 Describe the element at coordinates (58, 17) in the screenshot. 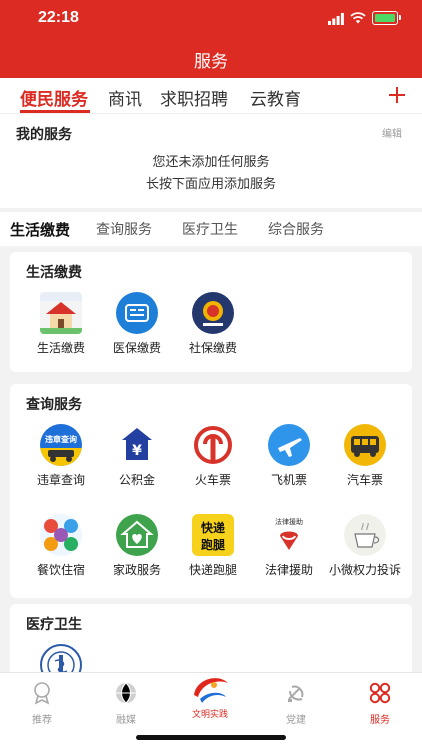

I see `status-time: 22:18` at that location.